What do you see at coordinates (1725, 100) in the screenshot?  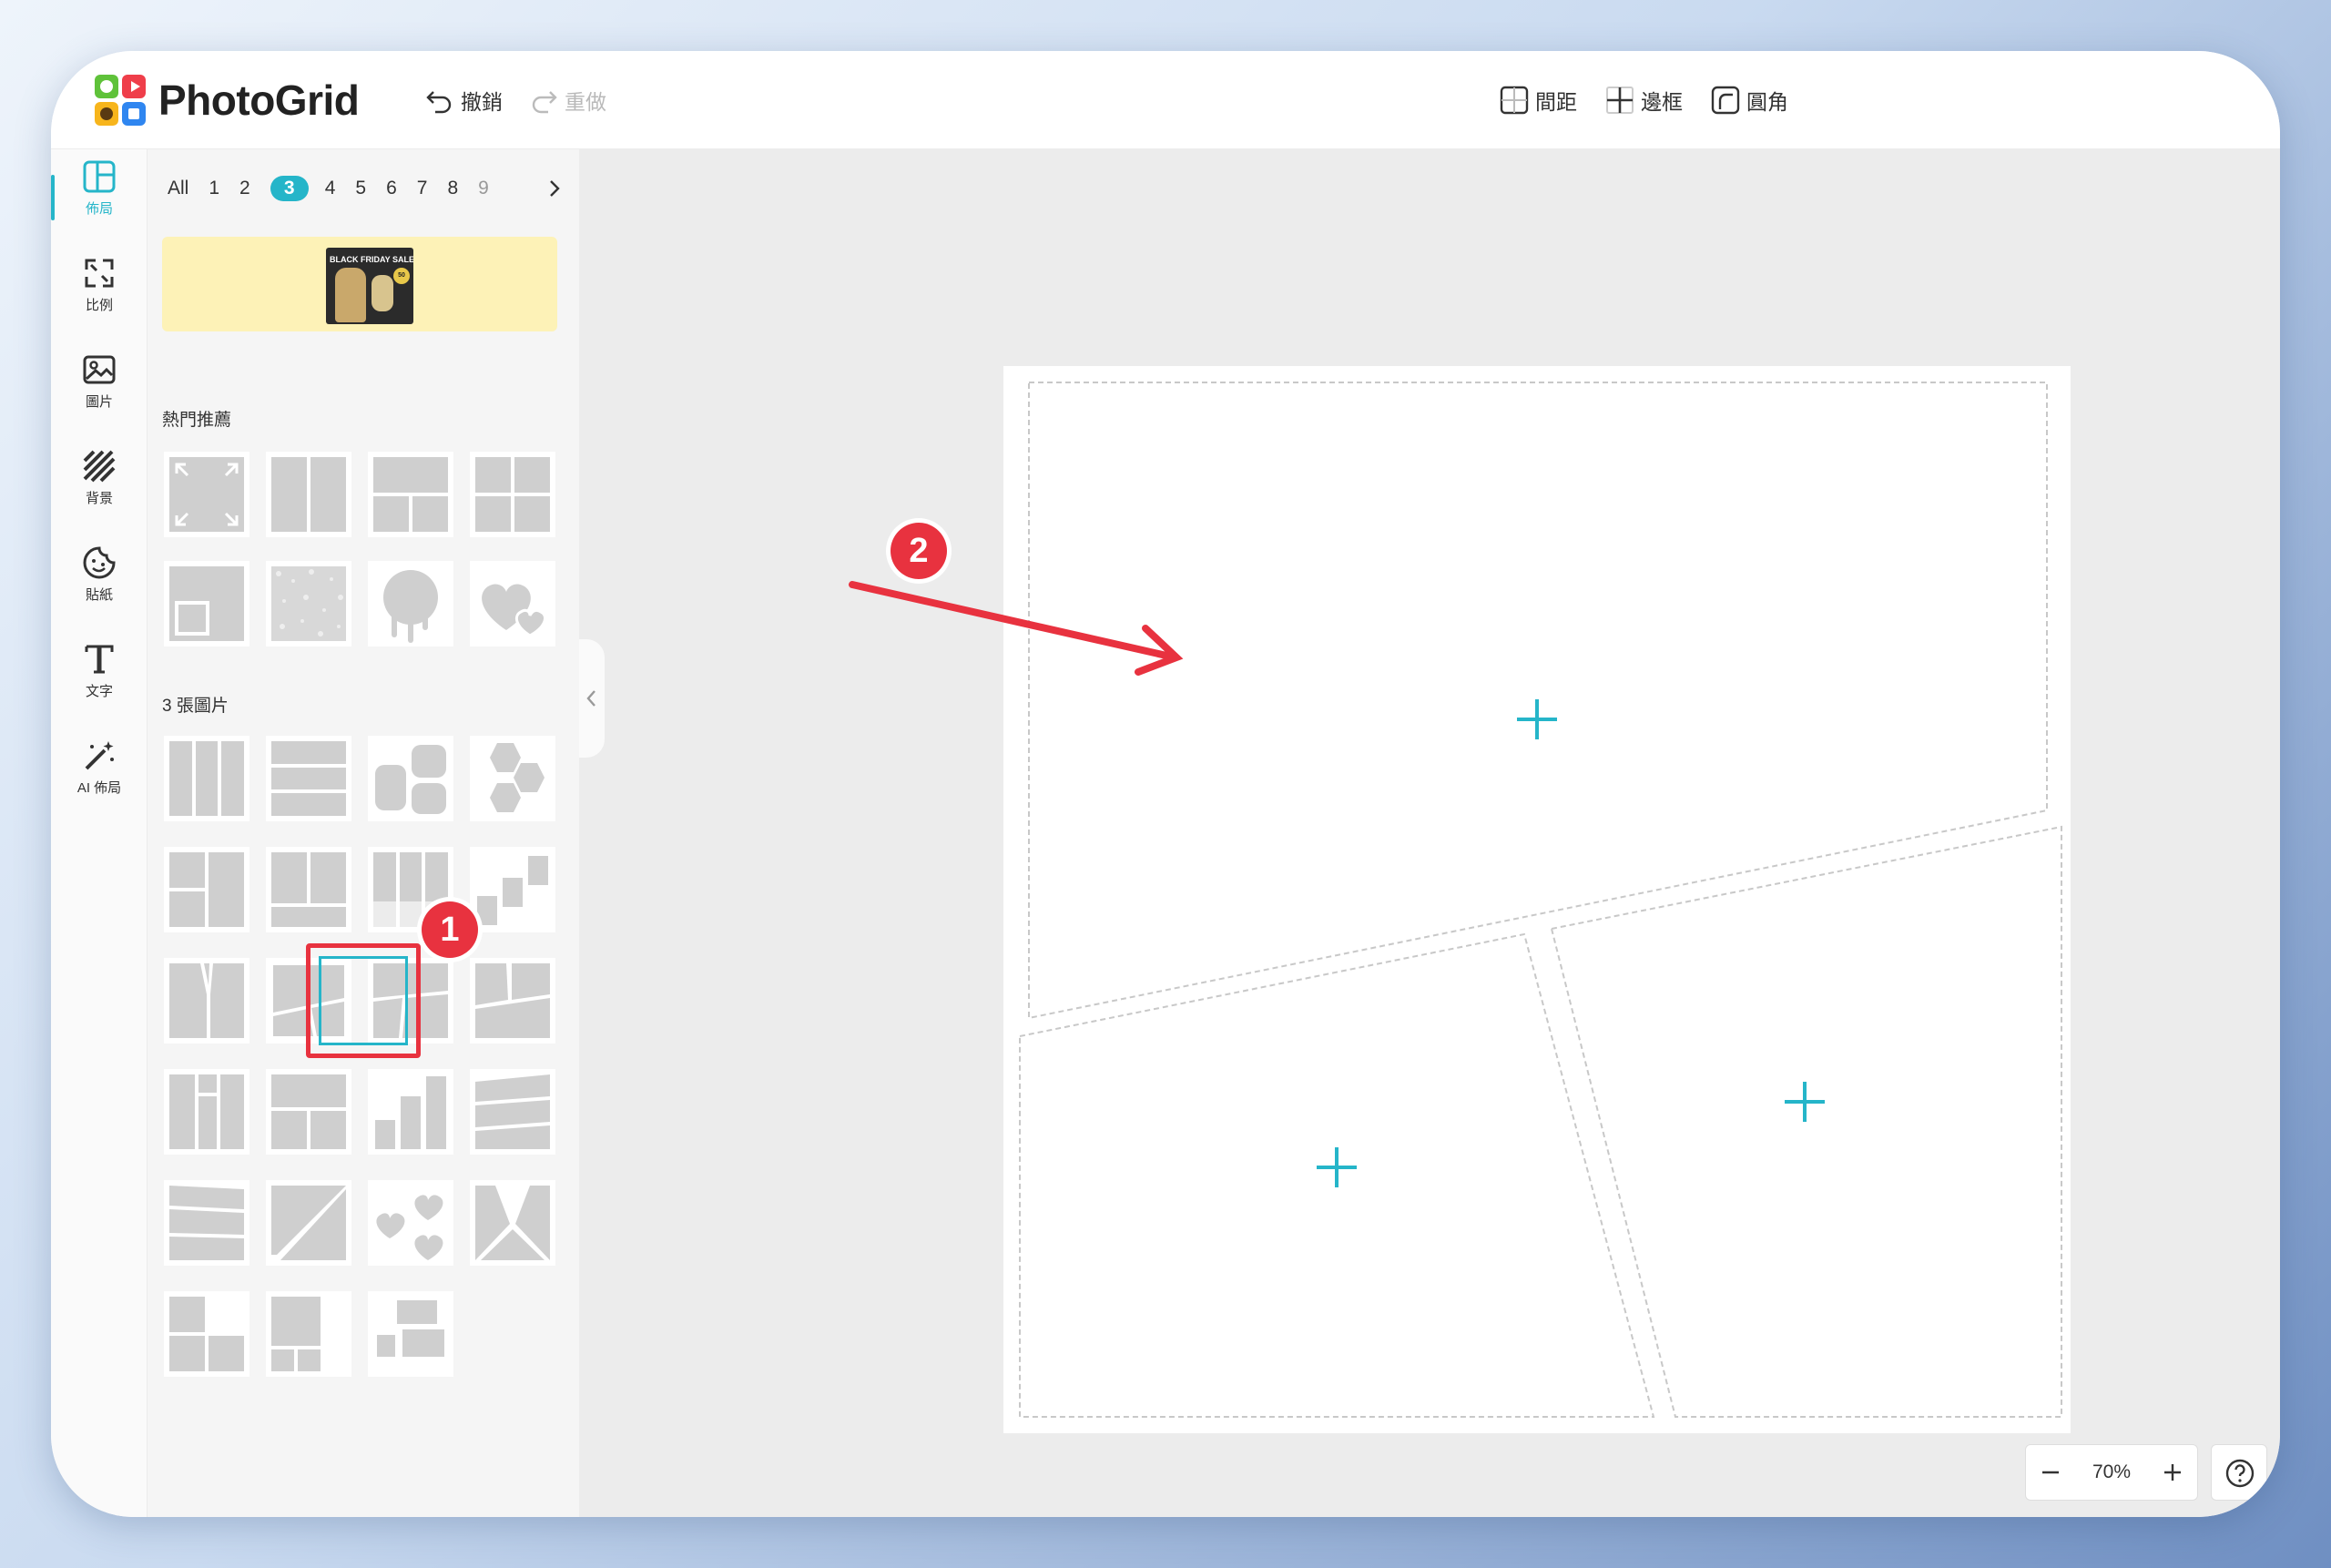 I see `corner-radius-icon` at bounding box center [1725, 100].